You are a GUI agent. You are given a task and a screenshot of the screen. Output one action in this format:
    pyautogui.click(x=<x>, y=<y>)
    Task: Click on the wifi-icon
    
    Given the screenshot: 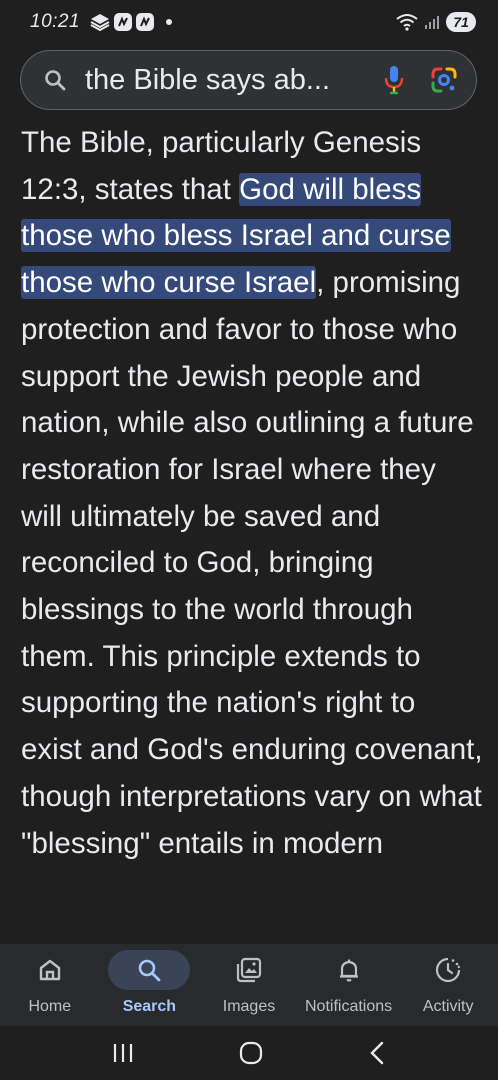 What is the action you would take?
    pyautogui.click(x=407, y=22)
    